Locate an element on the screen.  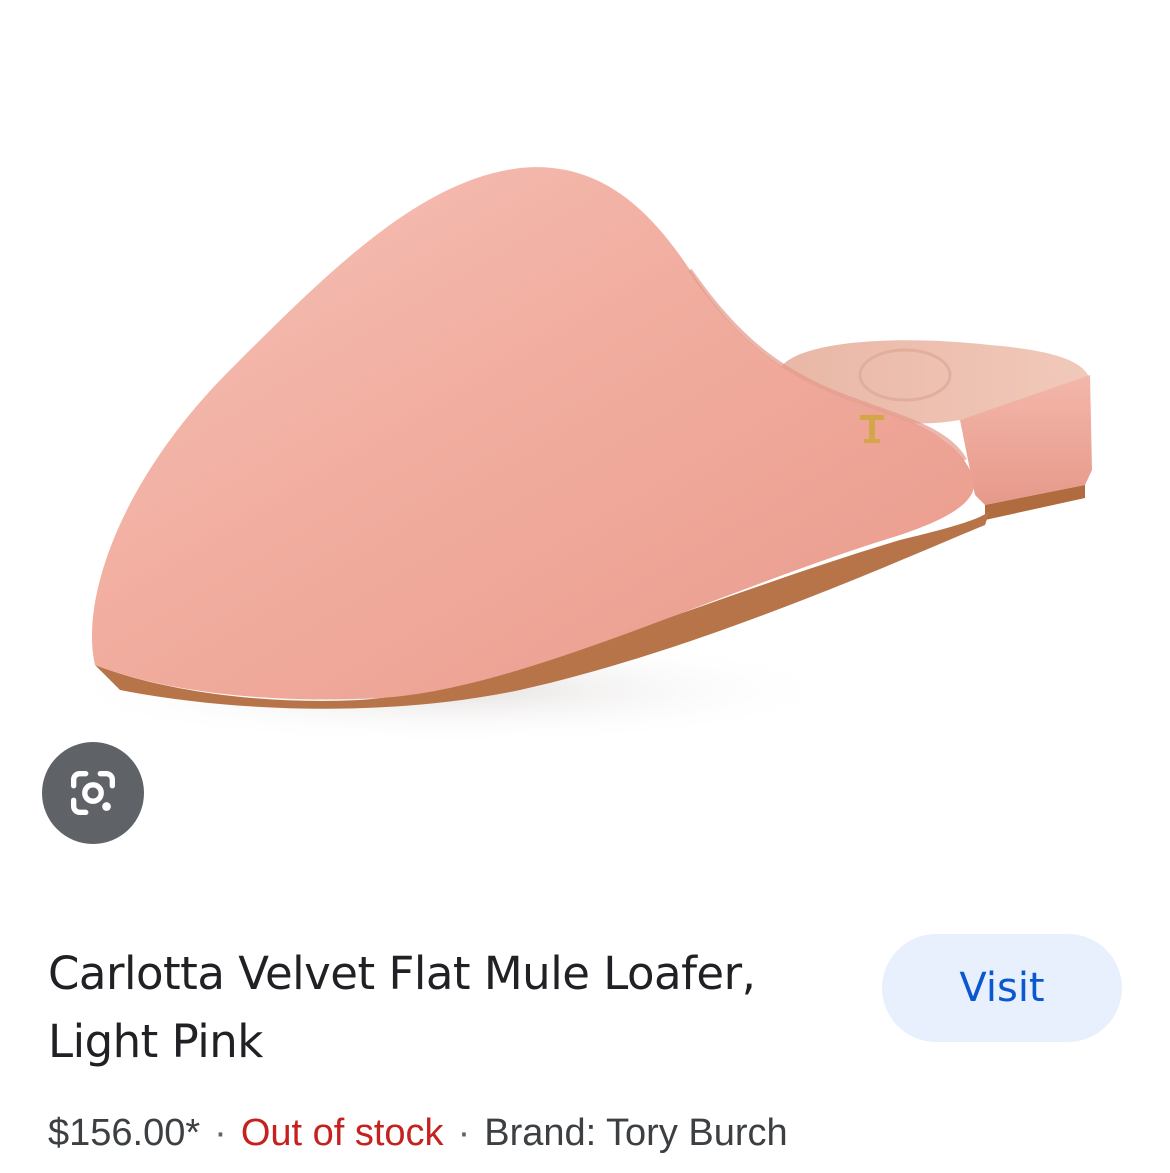
brand: Brand: Tory Burch is located at coordinates (636, 1133).